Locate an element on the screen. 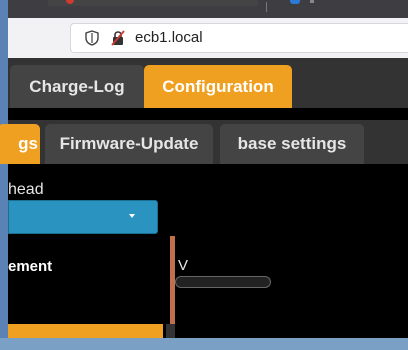 The height and width of the screenshot is (350, 408). insecure-lock-icon is located at coordinates (118, 38).